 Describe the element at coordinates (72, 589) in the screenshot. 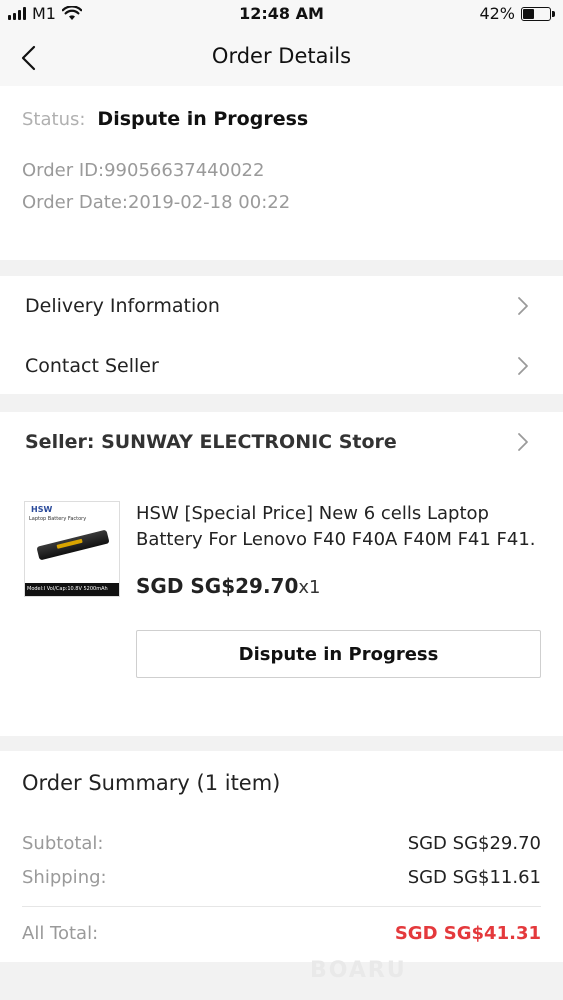

I see `thumbnail-footer: Model:I Vol/Cap:10.8V 5200mAh` at that location.